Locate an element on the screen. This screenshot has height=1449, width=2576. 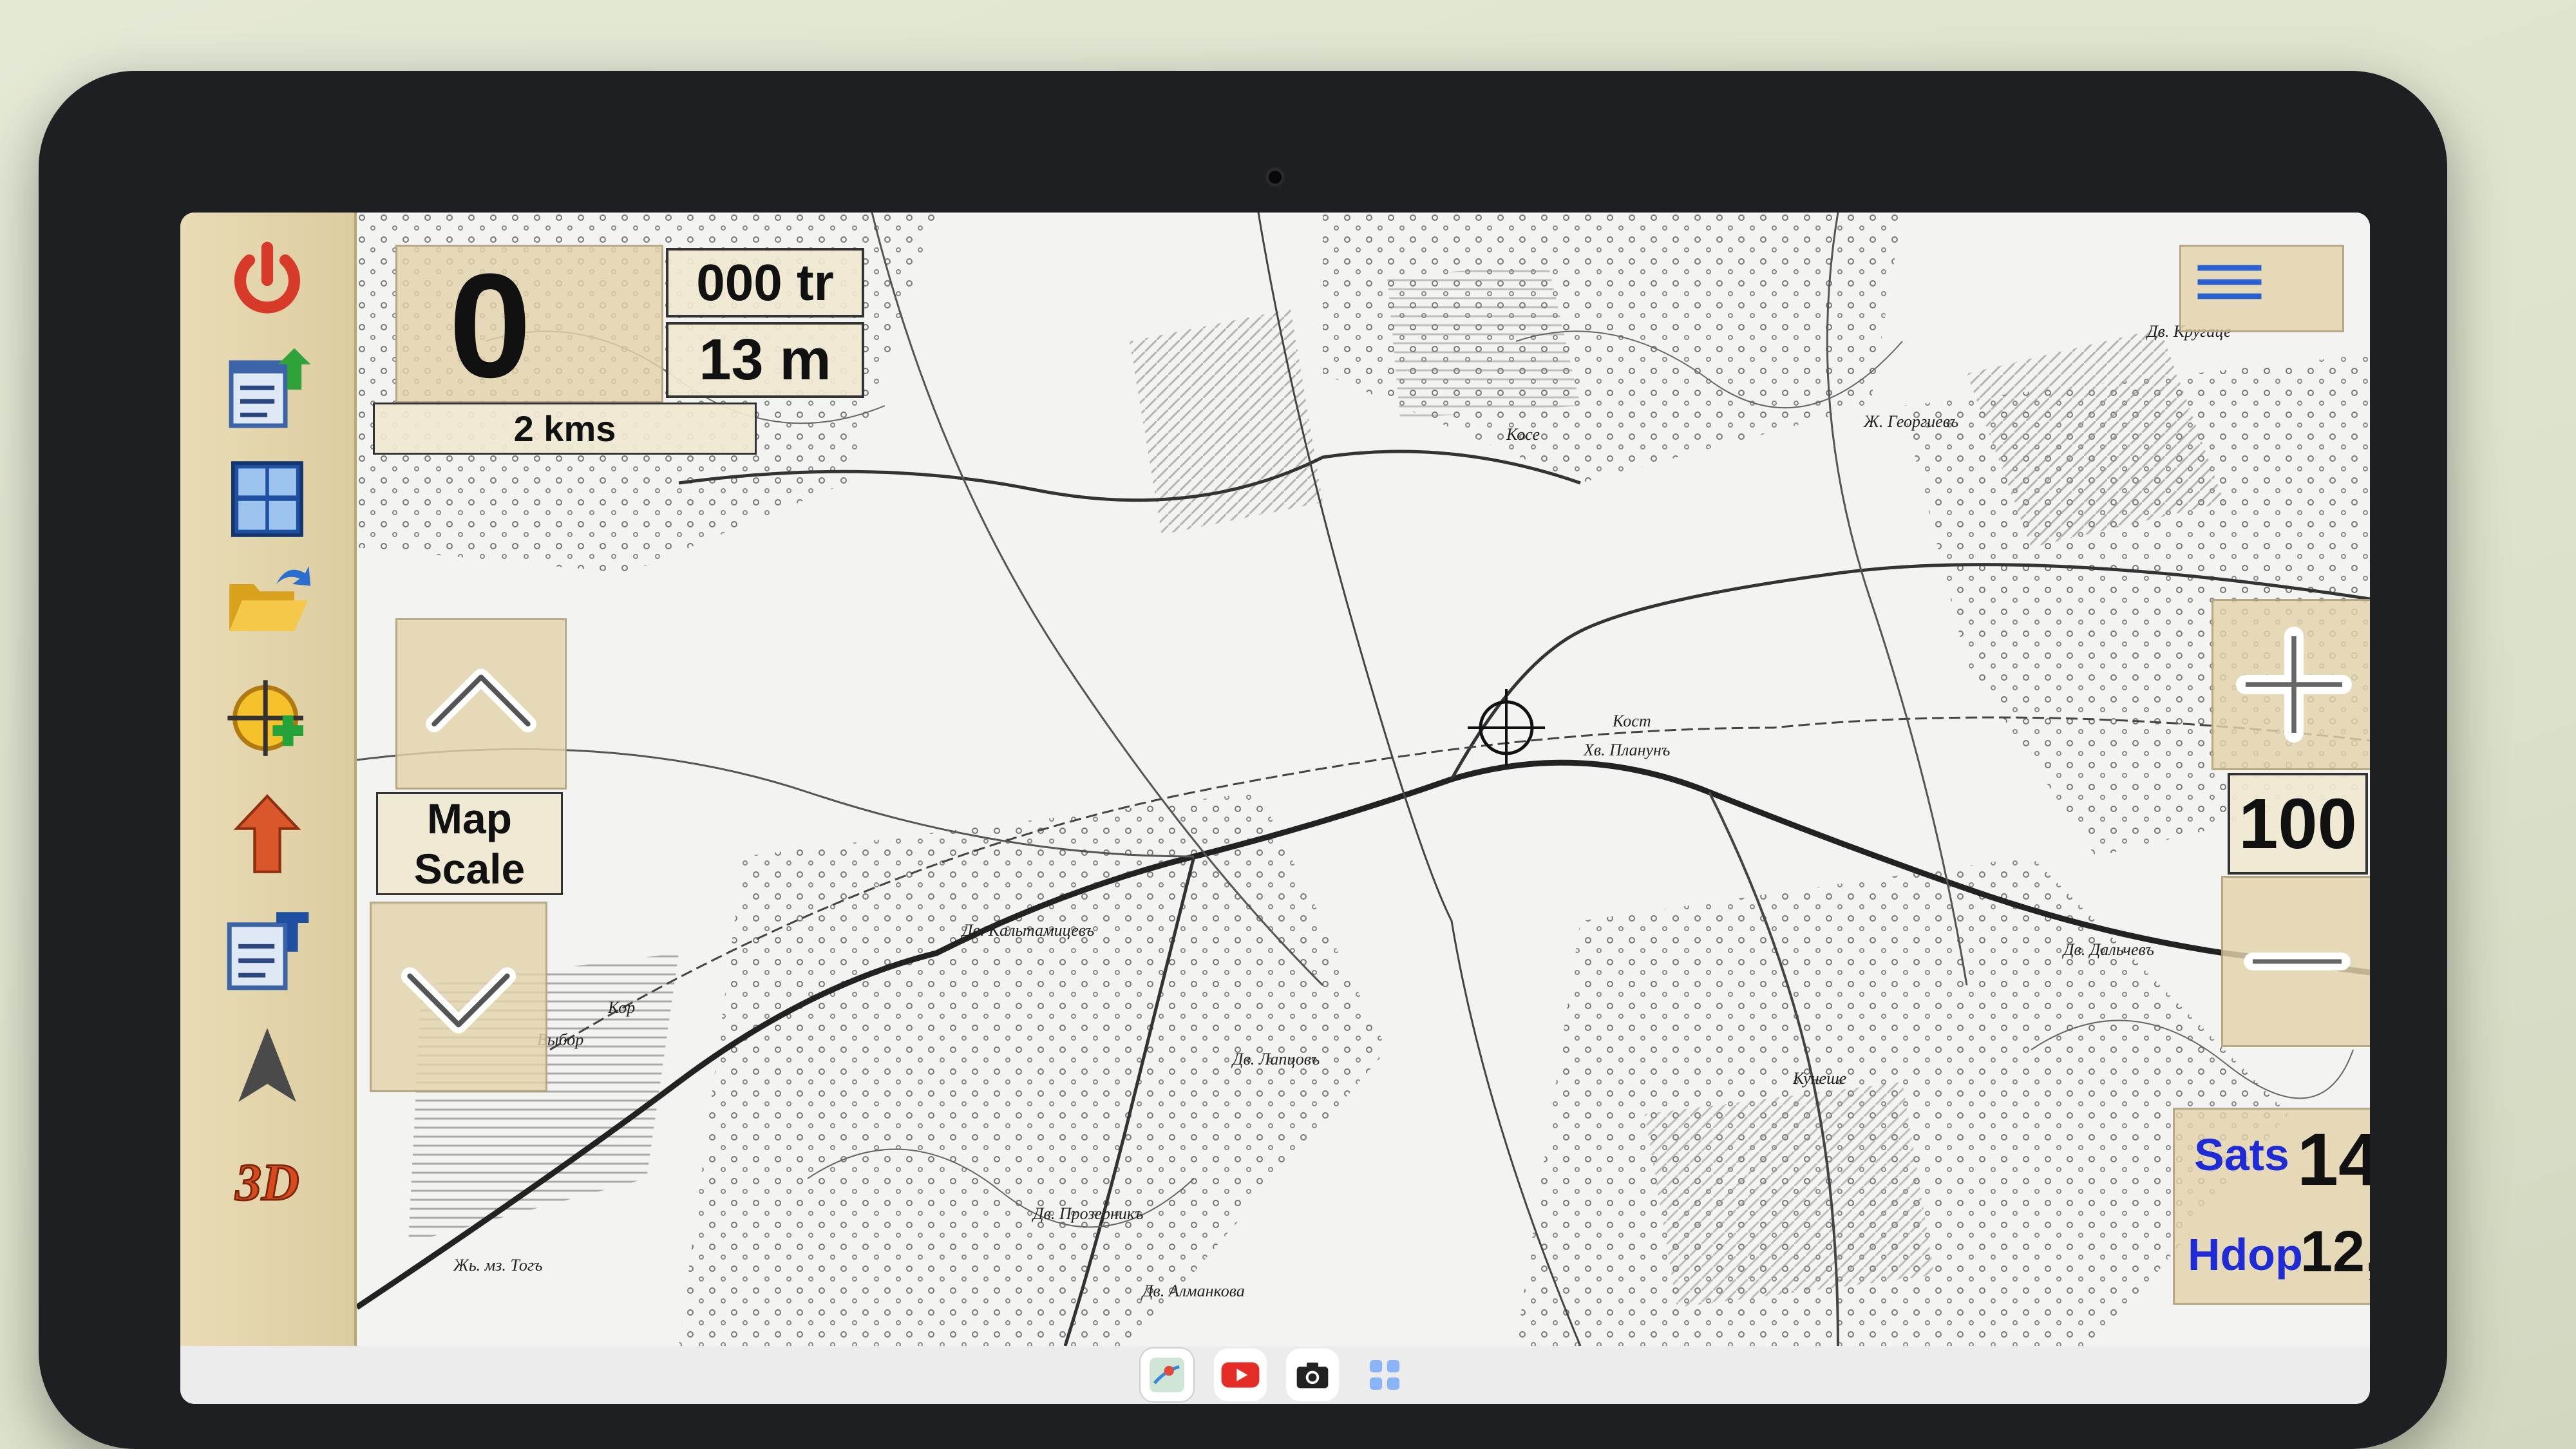
app-dock is located at coordinates (1275, 1375).